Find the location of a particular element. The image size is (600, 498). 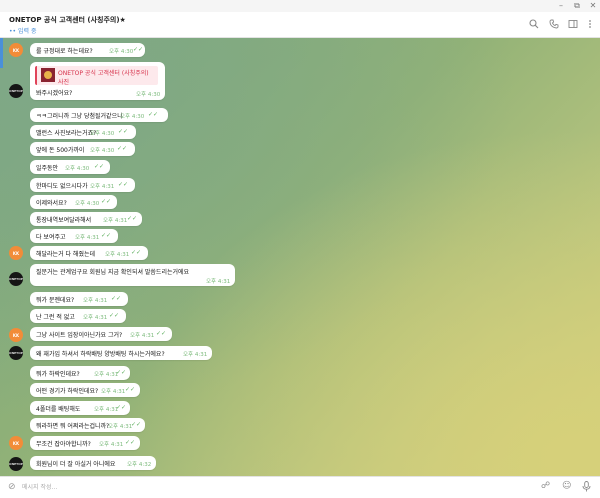

message-bubble: ONETOP 공식 고객센터 (사칭주의) 사진 봐주시겠어요? 오후 4:30 is located at coordinates (97, 81).